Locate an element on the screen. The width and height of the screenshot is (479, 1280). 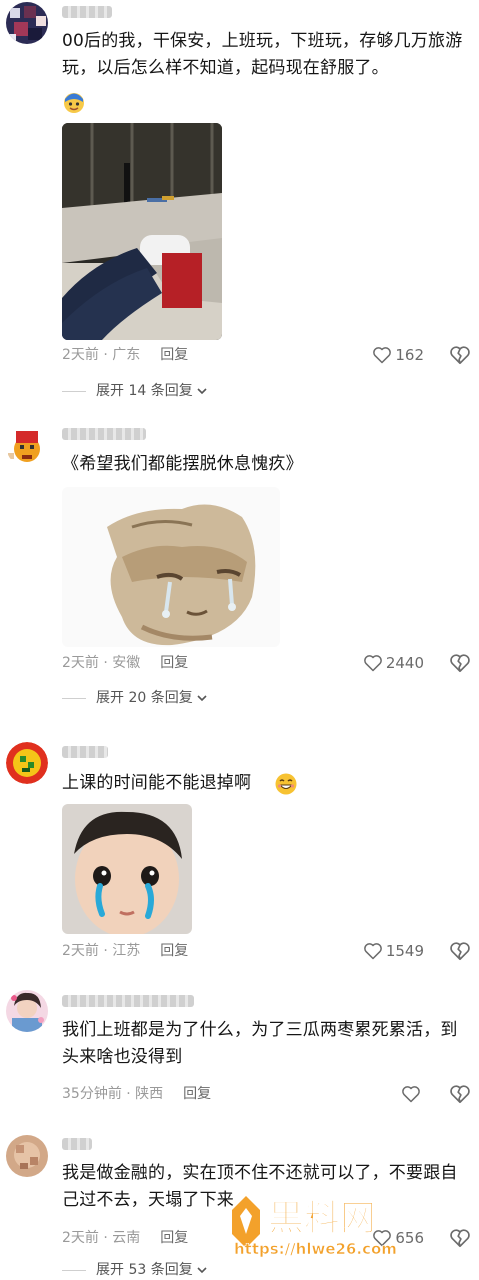
time-location: 2天前 · 安徽 is located at coordinates (101, 663).